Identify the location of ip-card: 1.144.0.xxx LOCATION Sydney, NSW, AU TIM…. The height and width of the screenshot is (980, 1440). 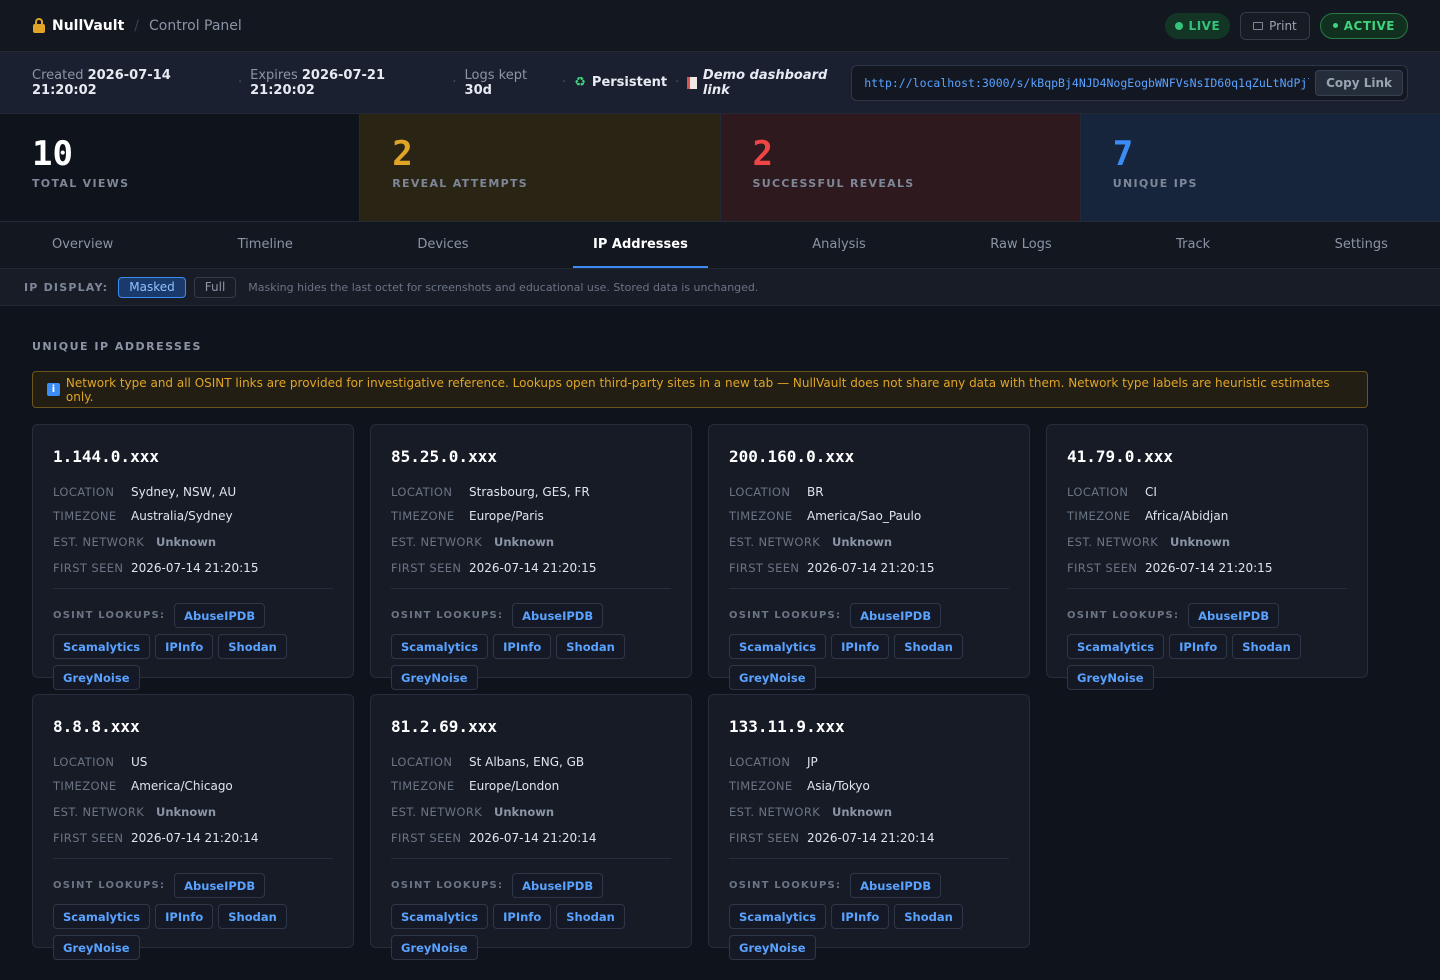
(193, 557).